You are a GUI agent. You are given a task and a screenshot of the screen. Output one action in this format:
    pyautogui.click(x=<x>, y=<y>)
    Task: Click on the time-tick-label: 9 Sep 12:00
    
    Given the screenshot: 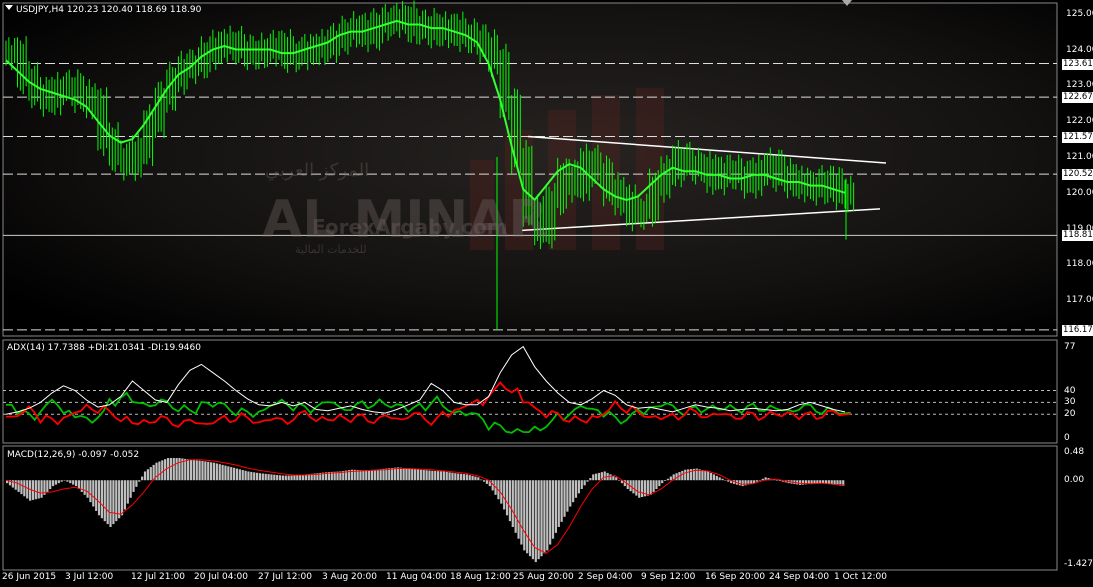 What is the action you would take?
    pyautogui.click(x=668, y=577)
    